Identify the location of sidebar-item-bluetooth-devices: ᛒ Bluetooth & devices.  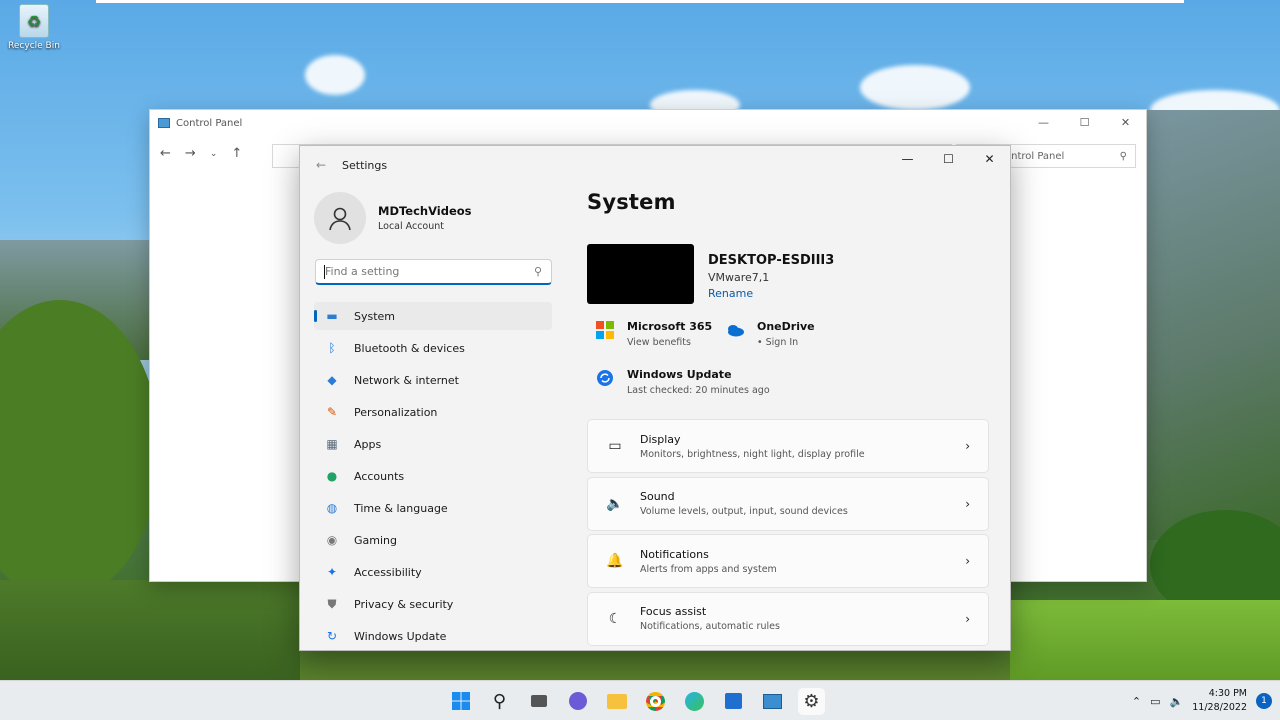
(433, 348).